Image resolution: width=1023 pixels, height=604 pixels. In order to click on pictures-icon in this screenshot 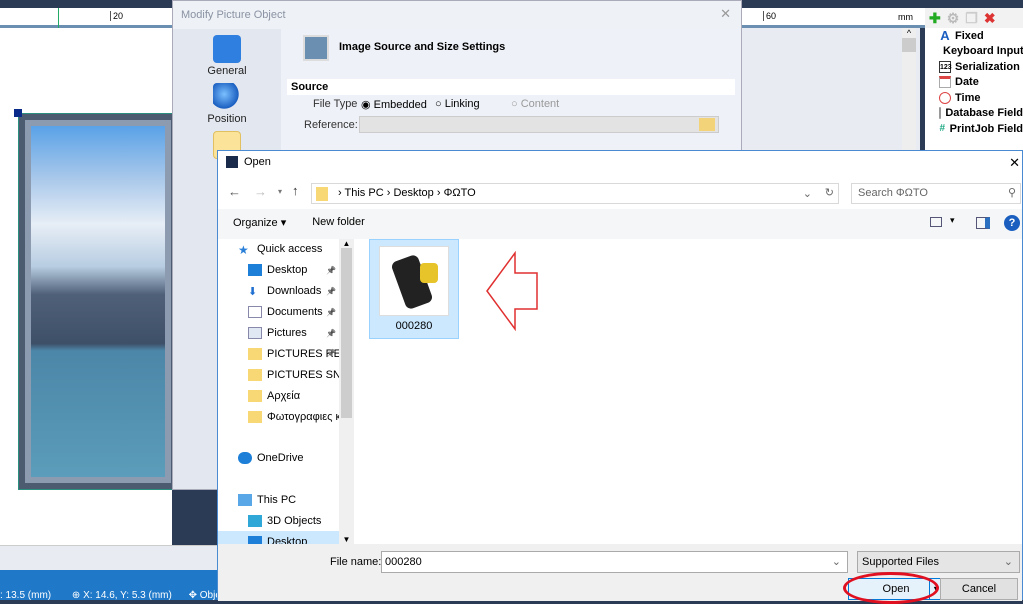, I will do `click(255, 333)`.